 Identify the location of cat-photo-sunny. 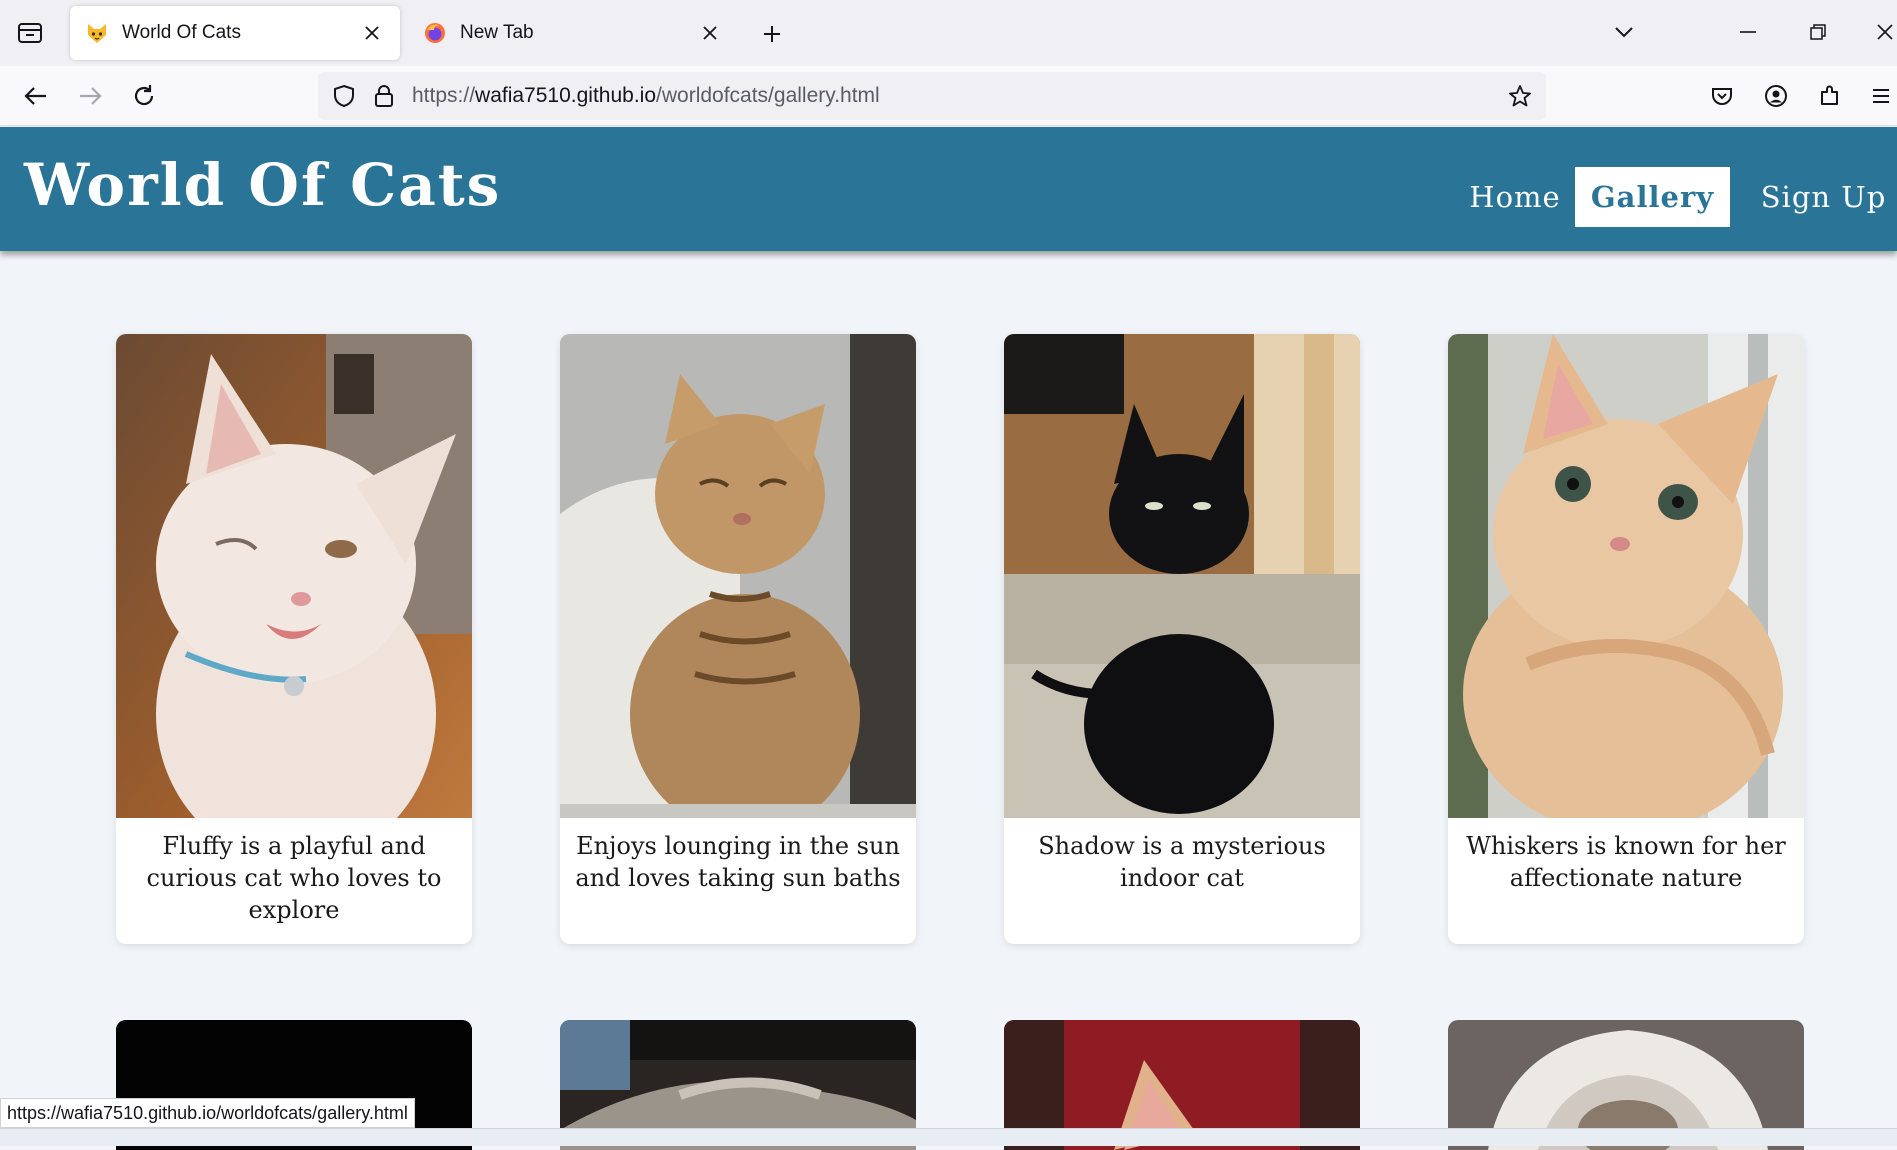
(738, 576).